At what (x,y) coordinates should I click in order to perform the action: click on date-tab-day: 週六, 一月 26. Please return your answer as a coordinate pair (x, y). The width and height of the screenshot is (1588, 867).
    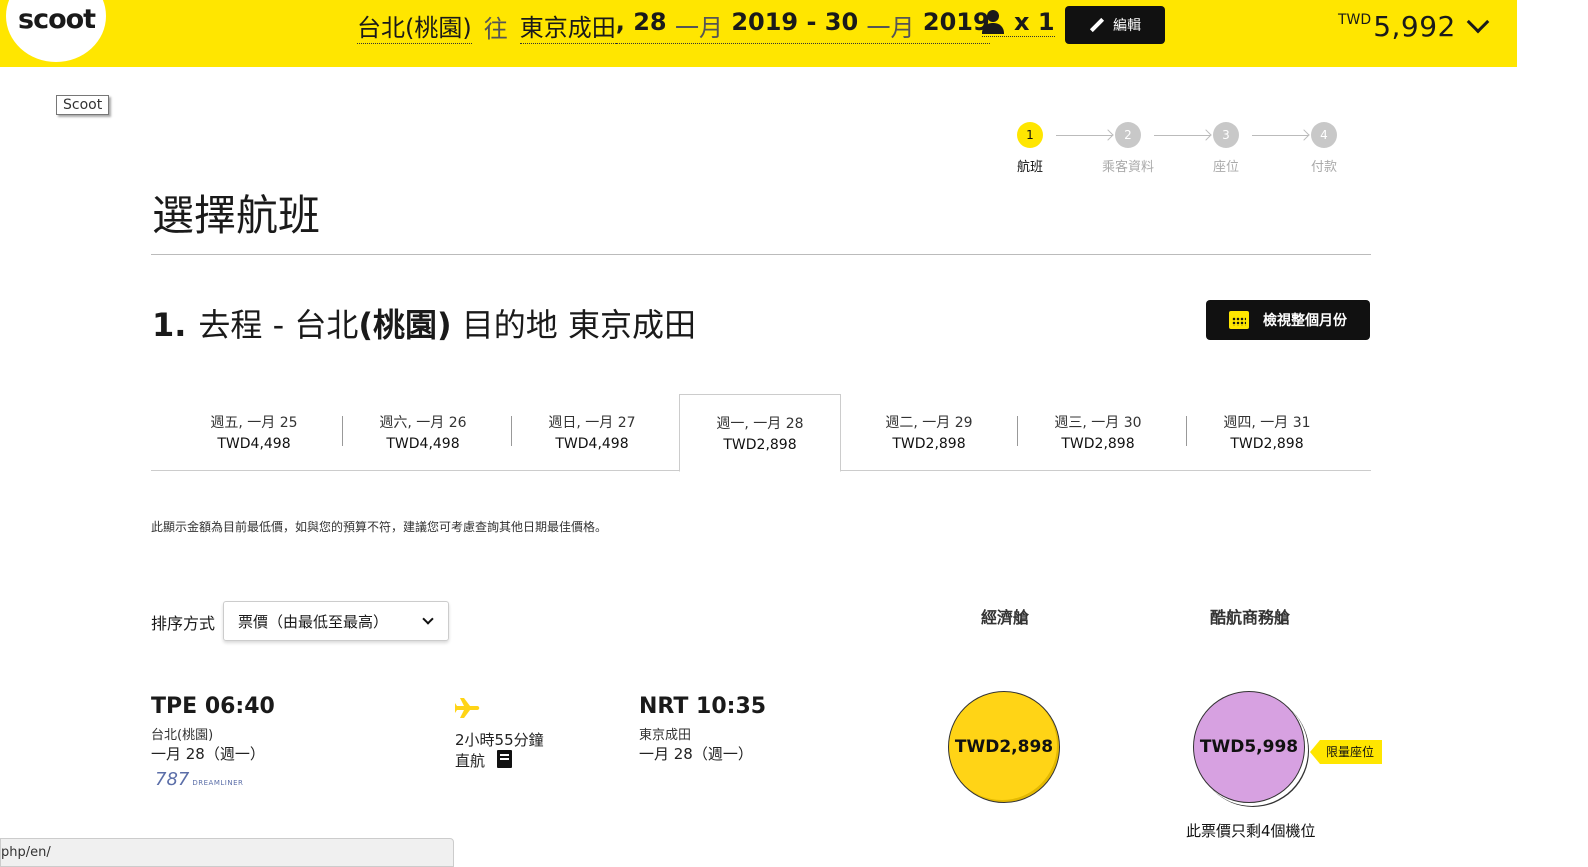
    Looking at the image, I should click on (423, 423).